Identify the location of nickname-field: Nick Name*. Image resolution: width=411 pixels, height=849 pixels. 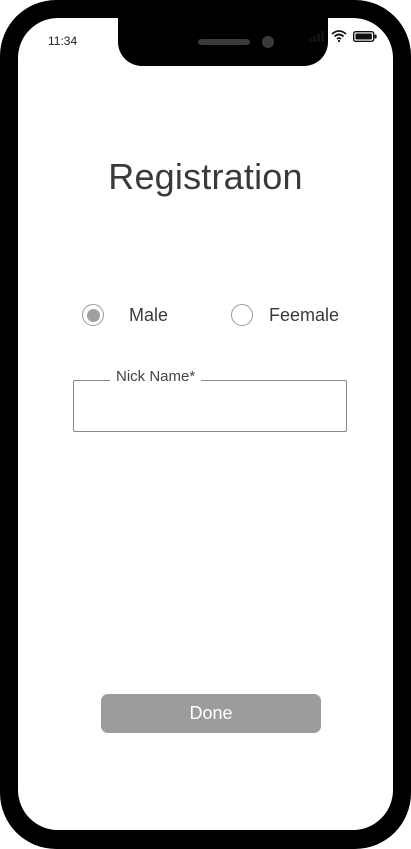
(210, 400).